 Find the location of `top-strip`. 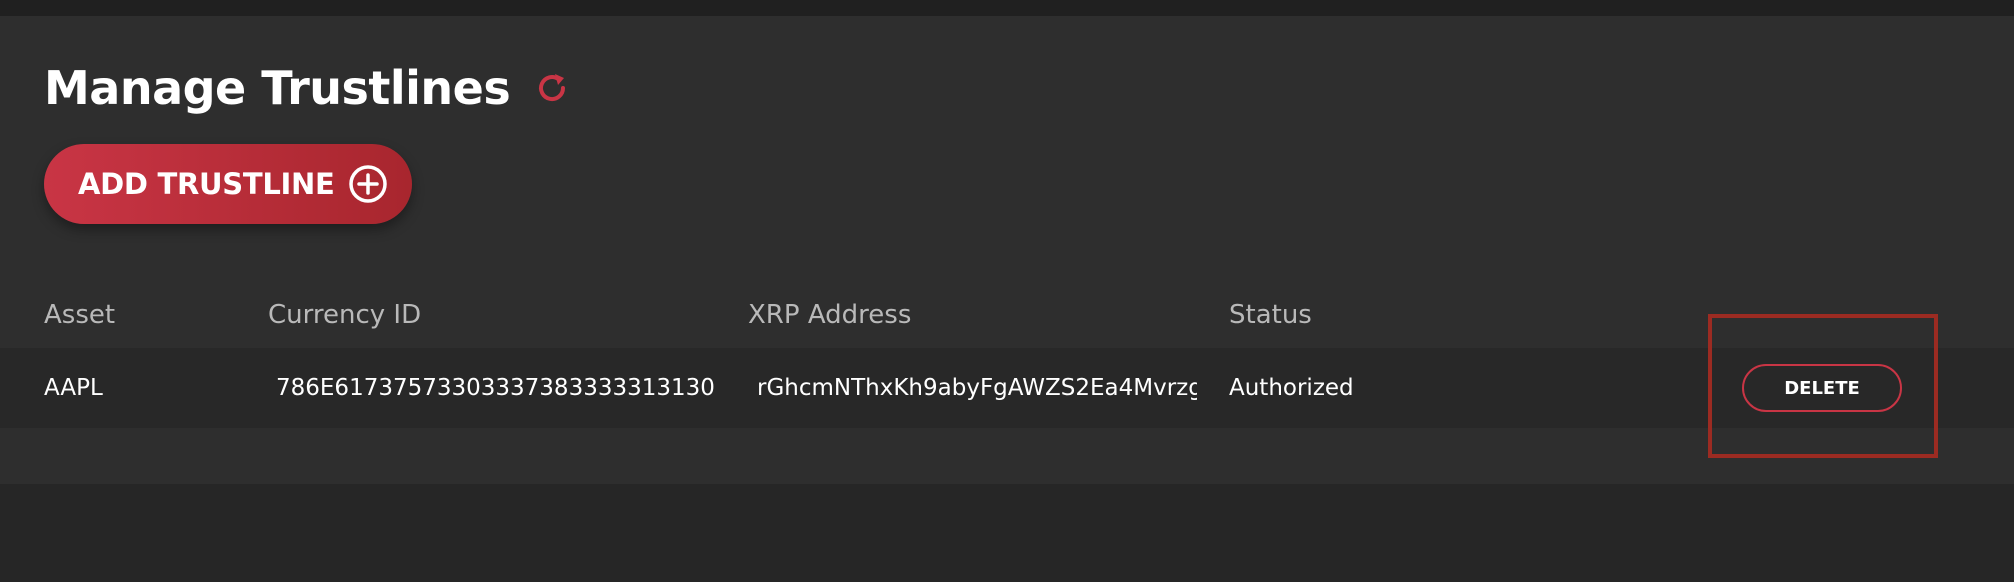

top-strip is located at coordinates (1007, 8).